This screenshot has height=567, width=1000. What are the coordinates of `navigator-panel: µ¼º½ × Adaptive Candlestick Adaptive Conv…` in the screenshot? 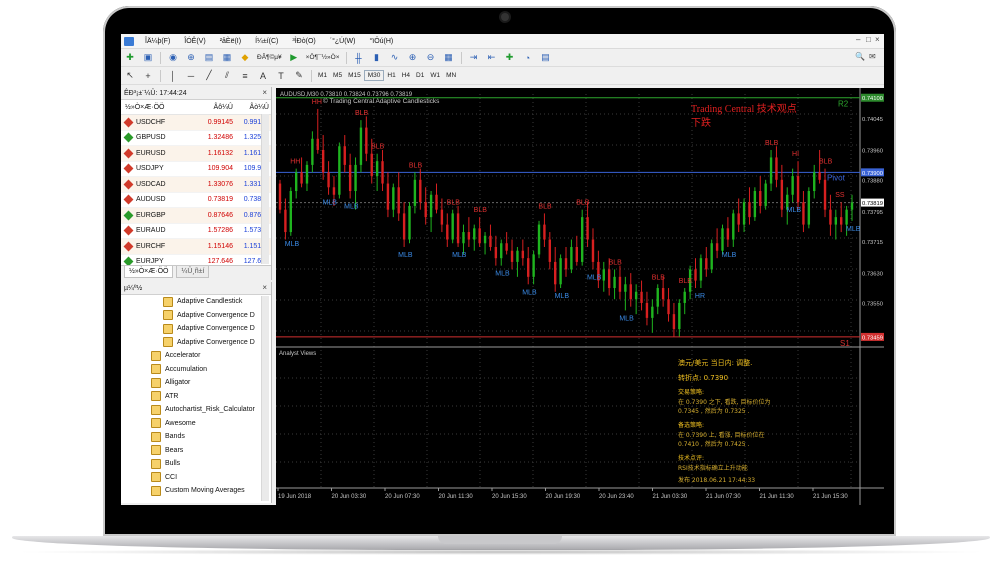 It's located at (196, 392).